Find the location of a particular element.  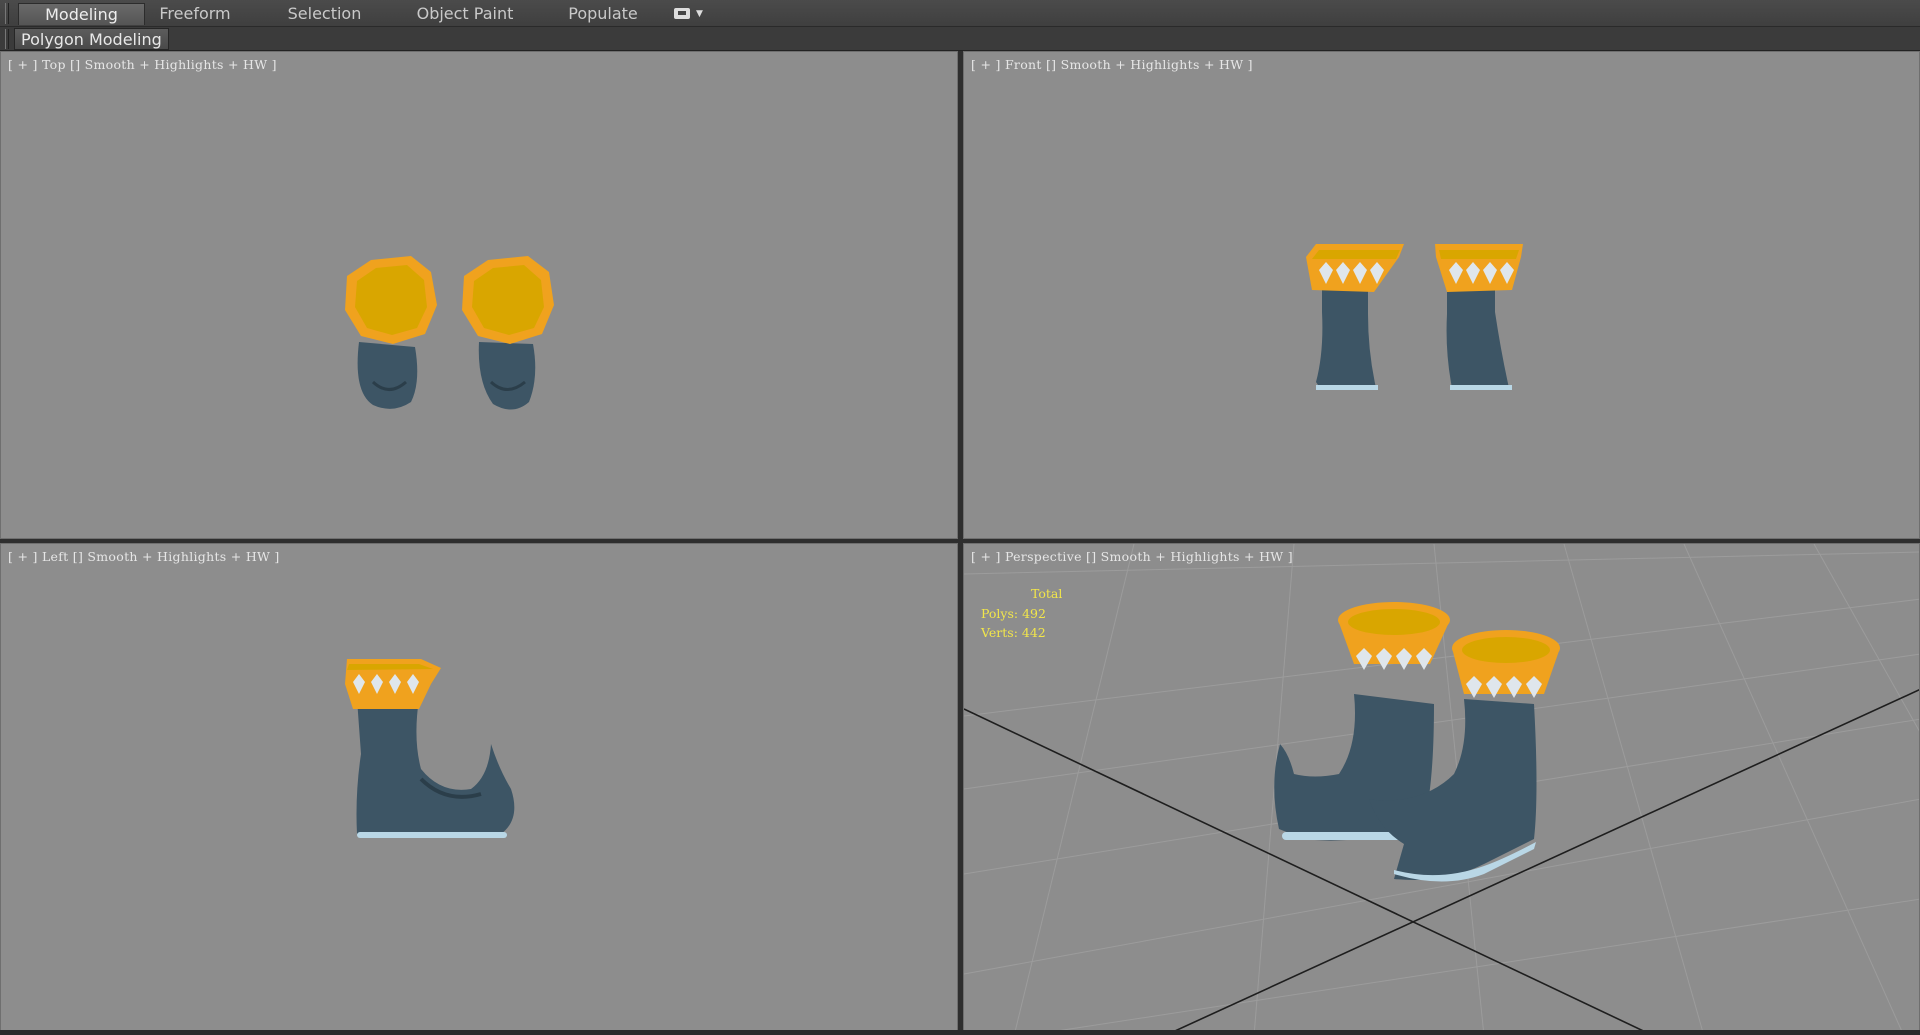

boot-top-left is located at coordinates (391, 332).